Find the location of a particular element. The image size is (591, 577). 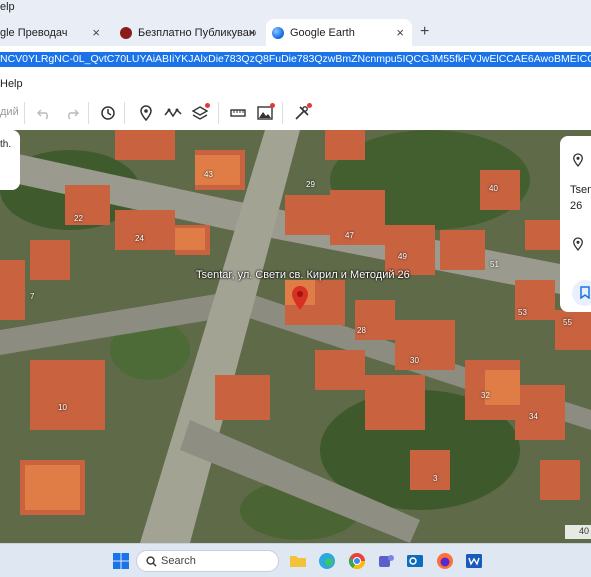

search-field: дий is located at coordinates (9, 112).